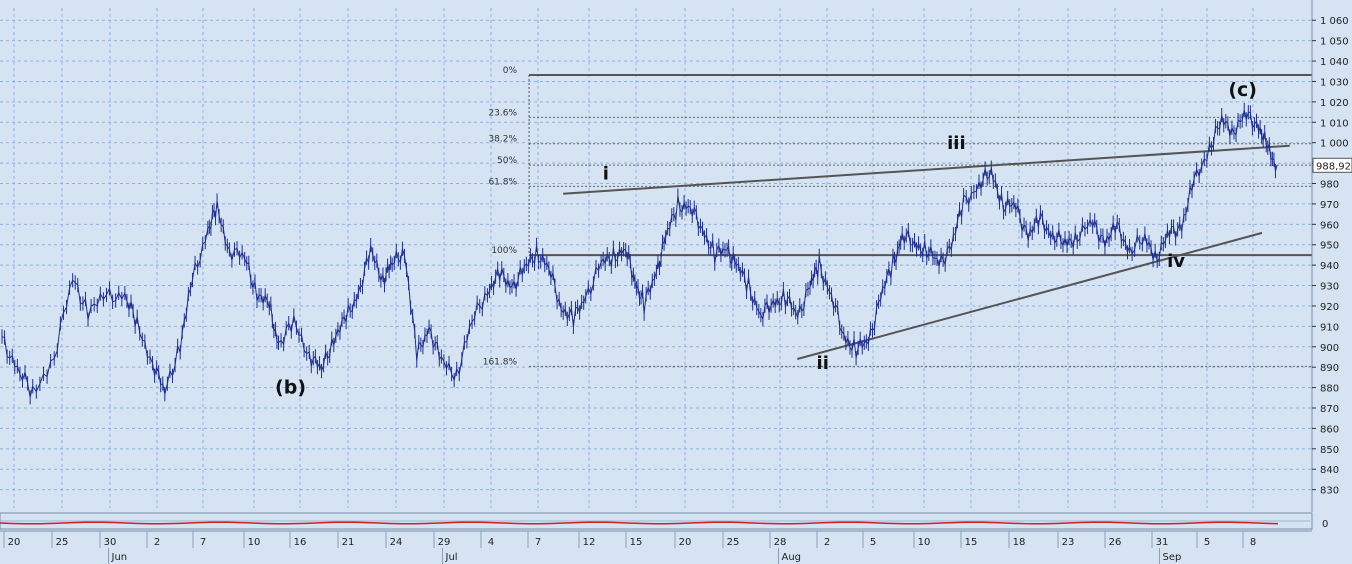 The image size is (1352, 564). Describe the element at coordinates (502, 140) in the screenshot. I see `fib-level-label: 38.2%` at that location.